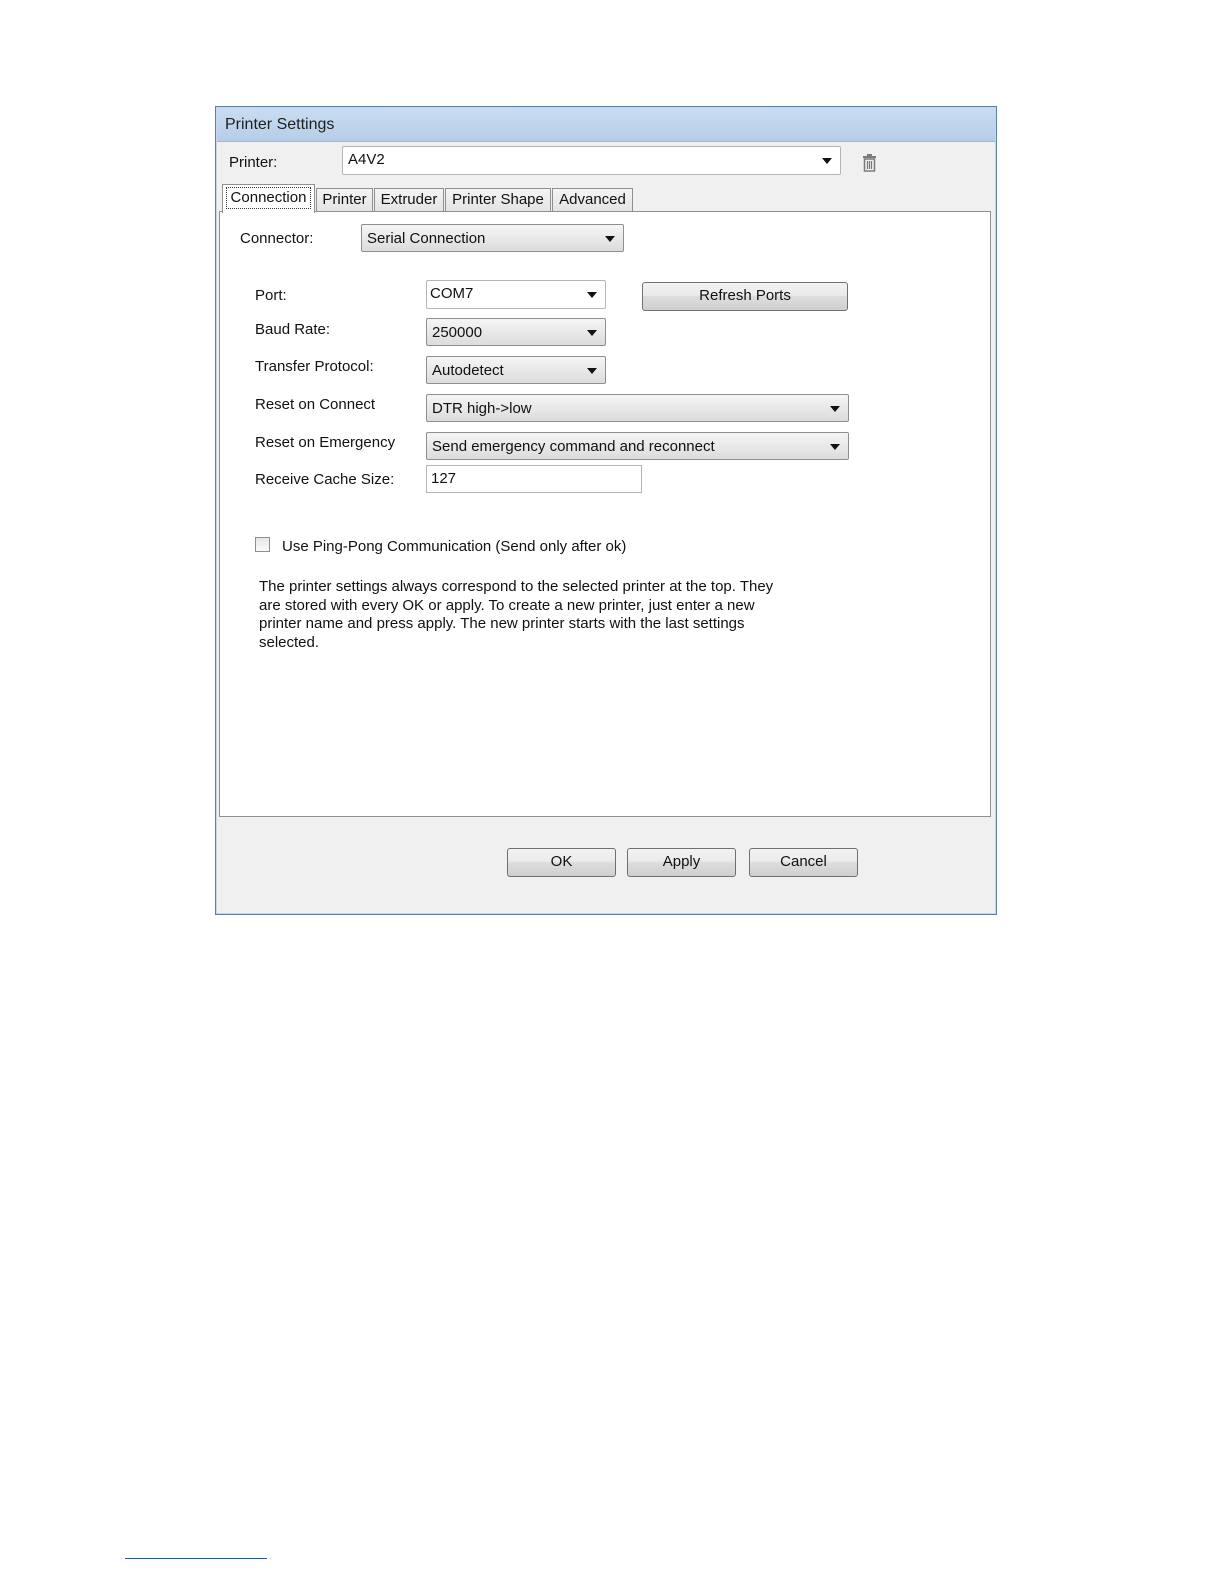 The height and width of the screenshot is (1584, 1224). What do you see at coordinates (681, 862) in the screenshot?
I see `apply-button: Apply` at bounding box center [681, 862].